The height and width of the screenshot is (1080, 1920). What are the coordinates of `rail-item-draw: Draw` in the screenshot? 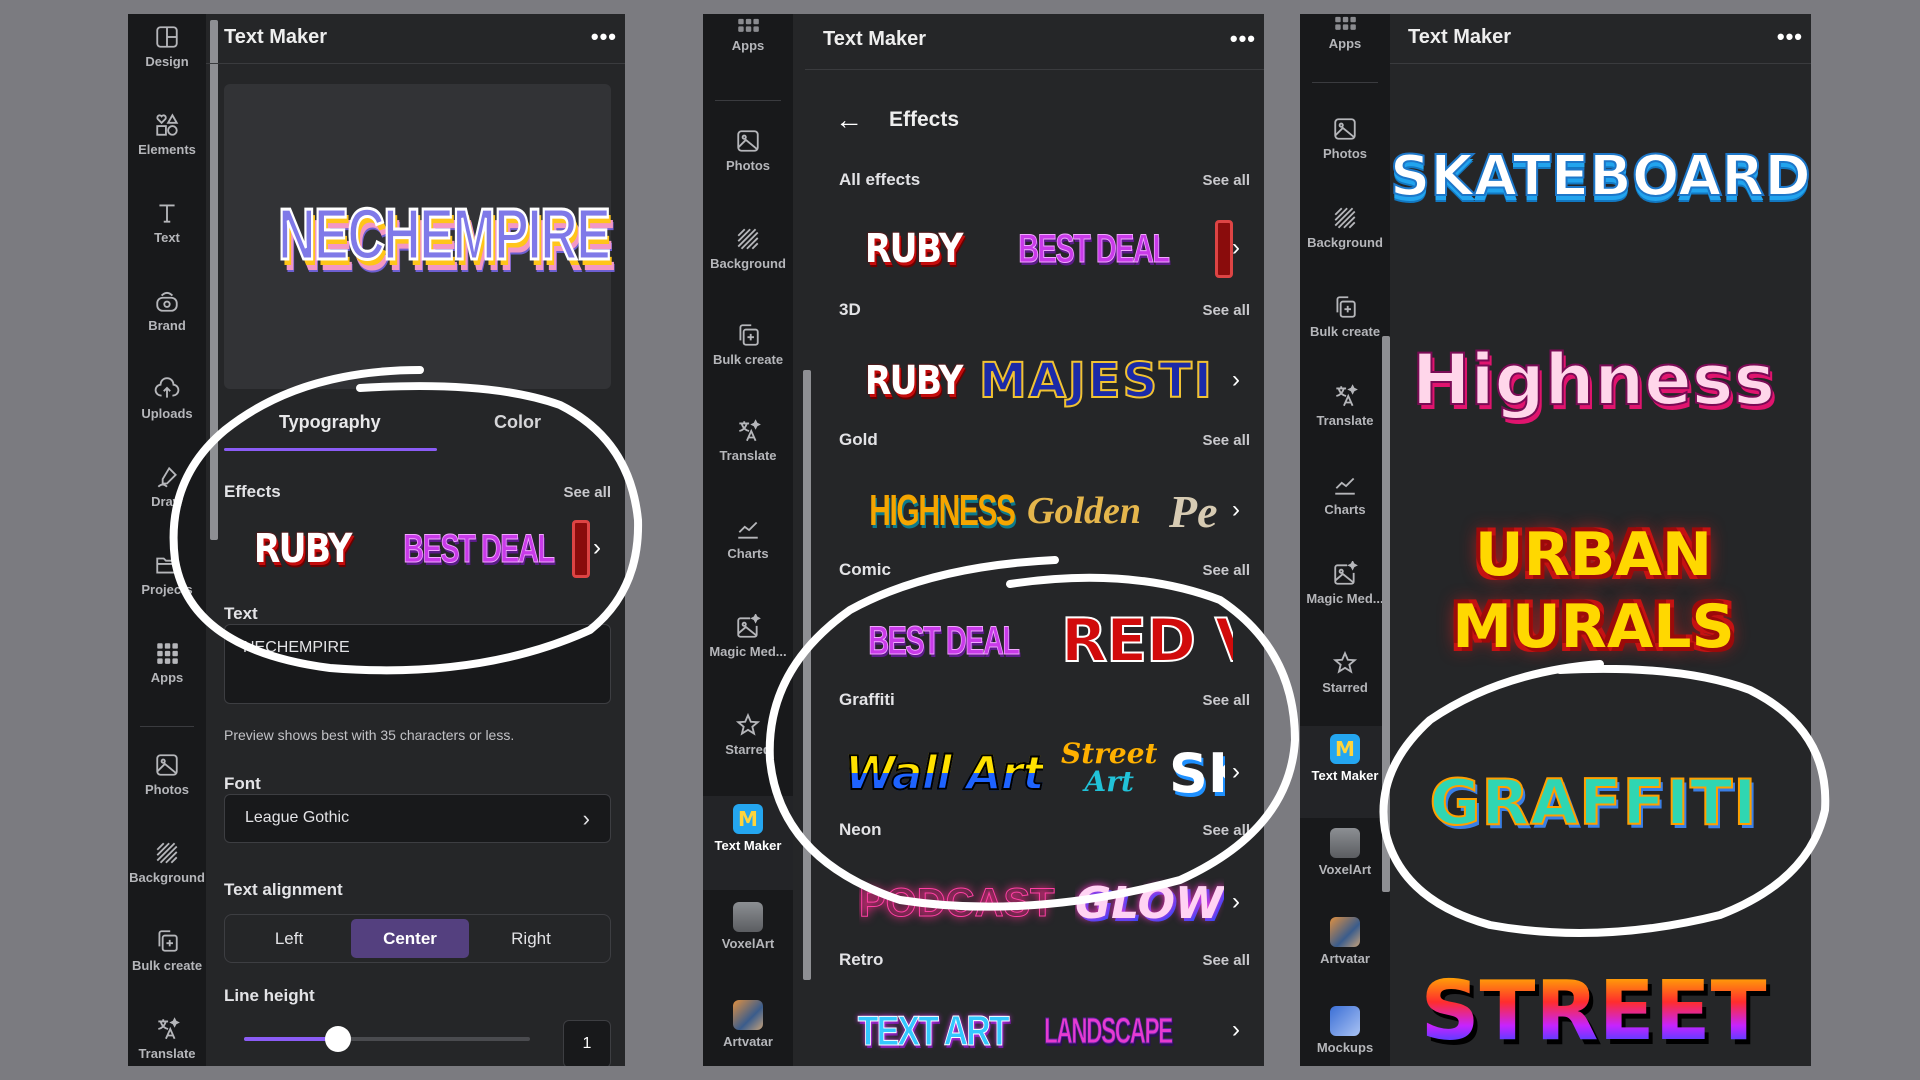 It's located at (167, 496).